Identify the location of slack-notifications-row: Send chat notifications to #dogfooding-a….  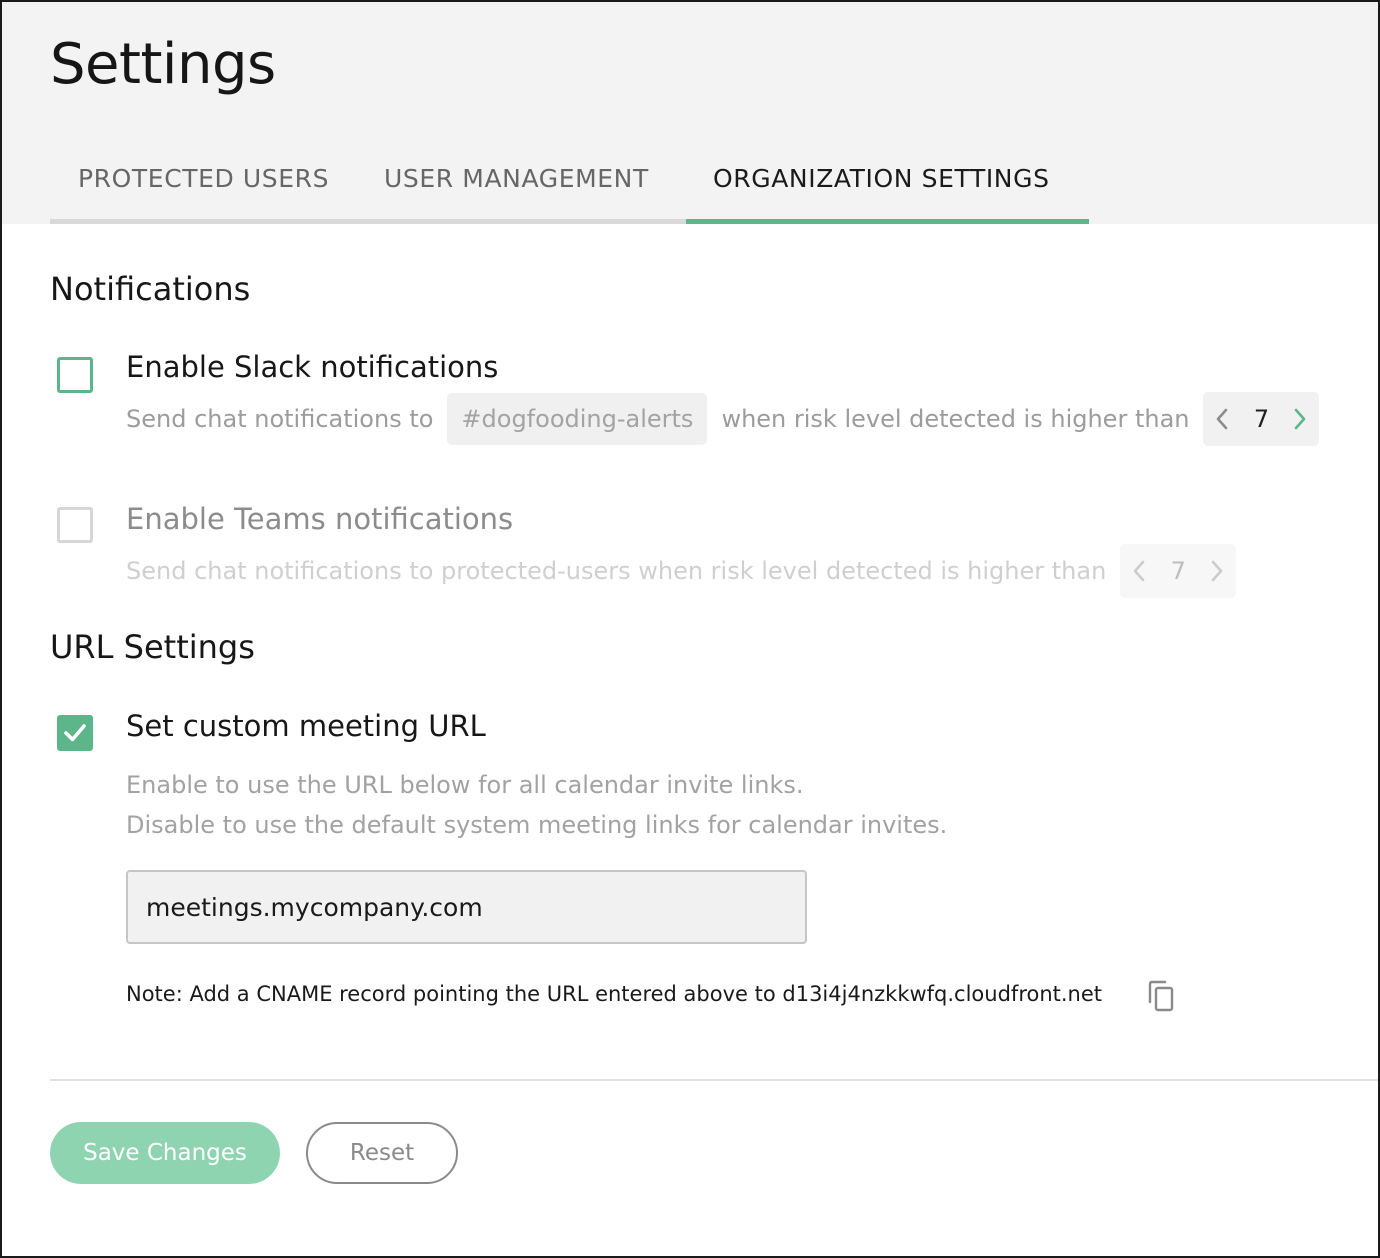
(723, 419).